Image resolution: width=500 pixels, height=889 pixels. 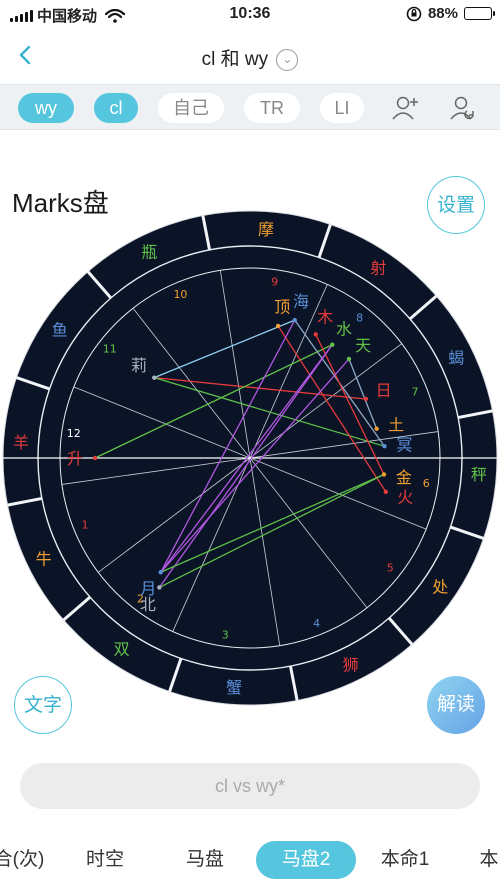 I want to click on person-tab-li: LI, so click(x=342, y=108).